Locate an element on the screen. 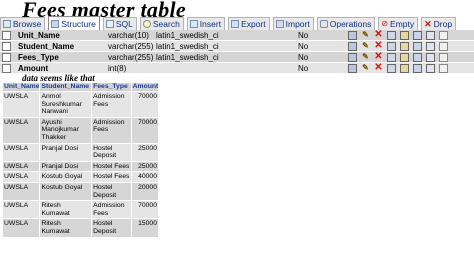 The image size is (474, 267). sql-icon is located at coordinates (109, 24).